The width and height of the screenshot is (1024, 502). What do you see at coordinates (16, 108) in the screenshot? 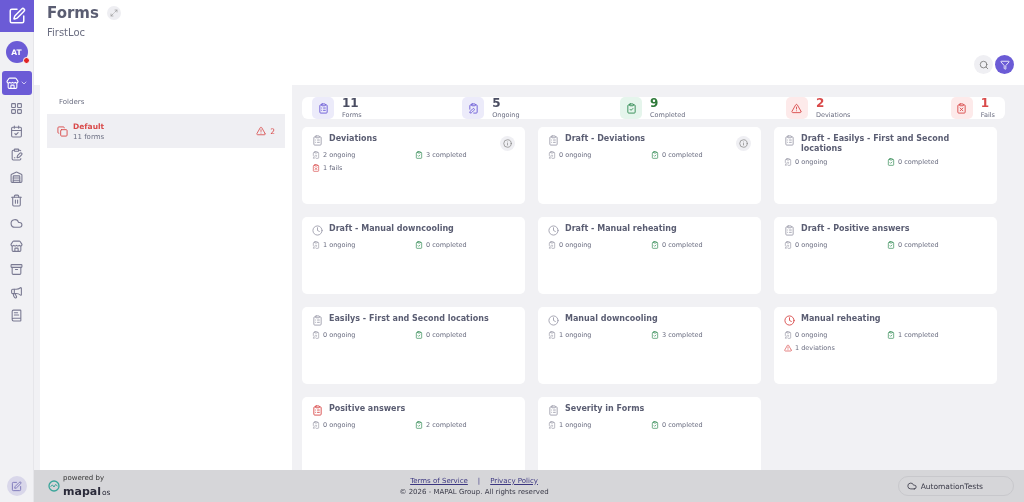
I see `grid-icon` at bounding box center [16, 108].